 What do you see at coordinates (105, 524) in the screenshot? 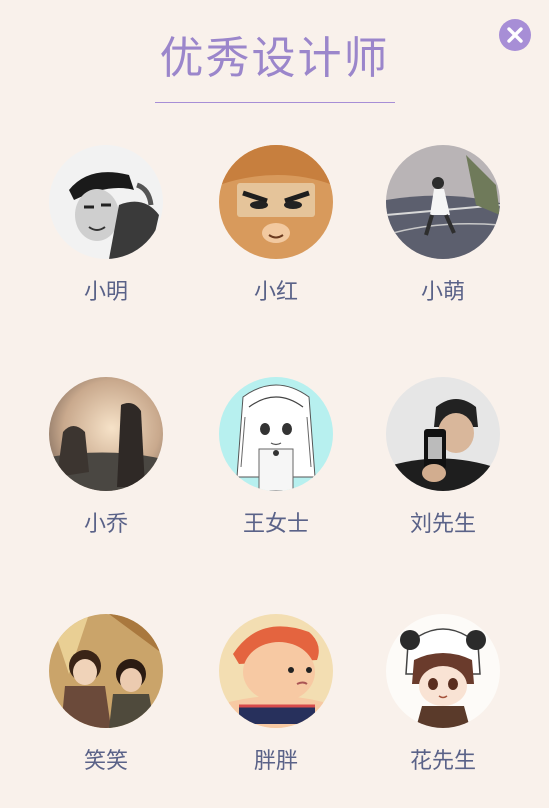
I see `designer-name: 小乔` at bounding box center [105, 524].